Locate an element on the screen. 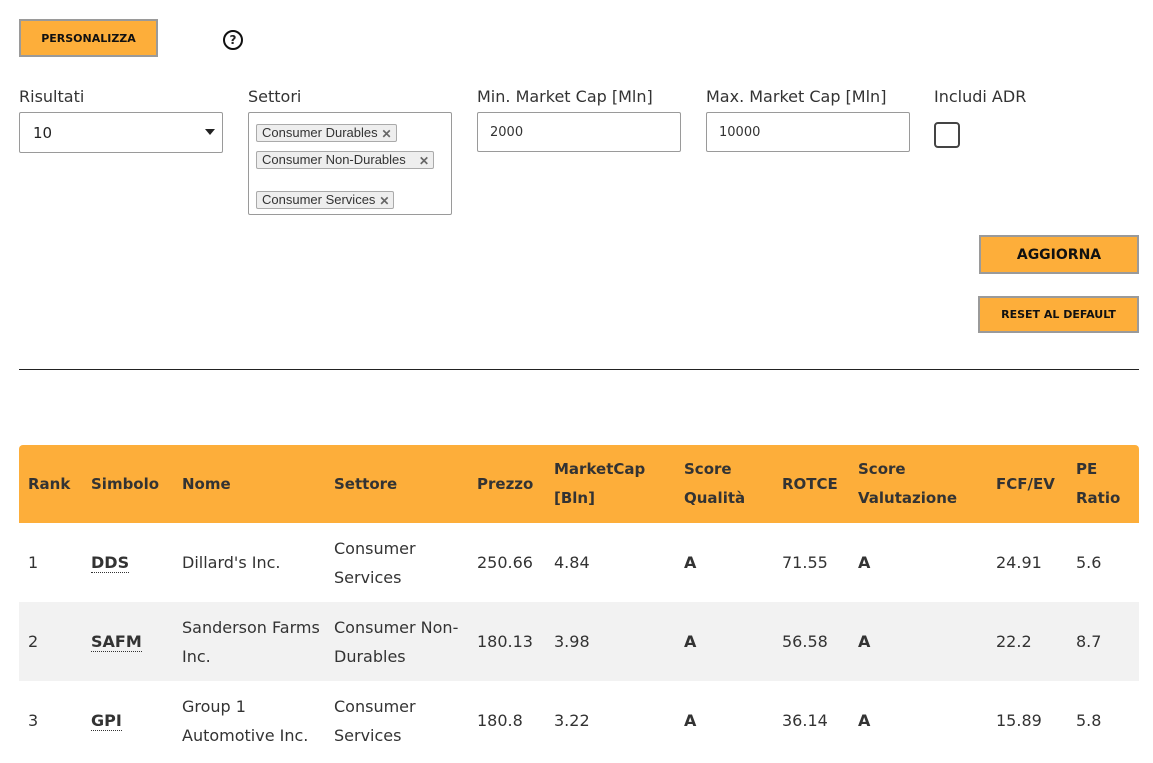 This screenshot has width=1153, height=763. cell-marketcap: 3.98 is located at coordinates (610, 641).